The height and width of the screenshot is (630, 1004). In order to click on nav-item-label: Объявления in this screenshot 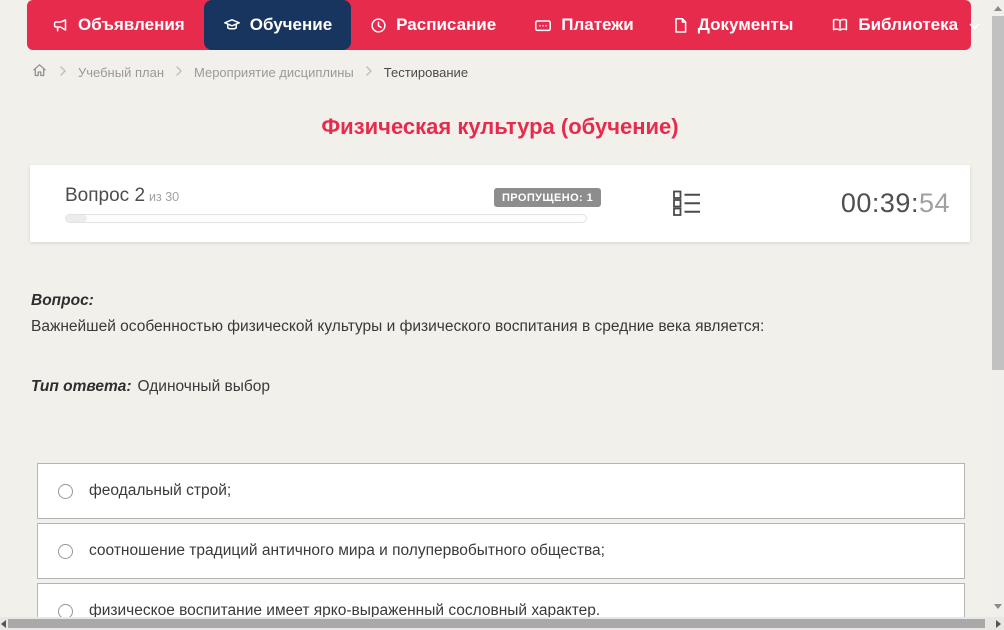, I will do `click(131, 24)`.